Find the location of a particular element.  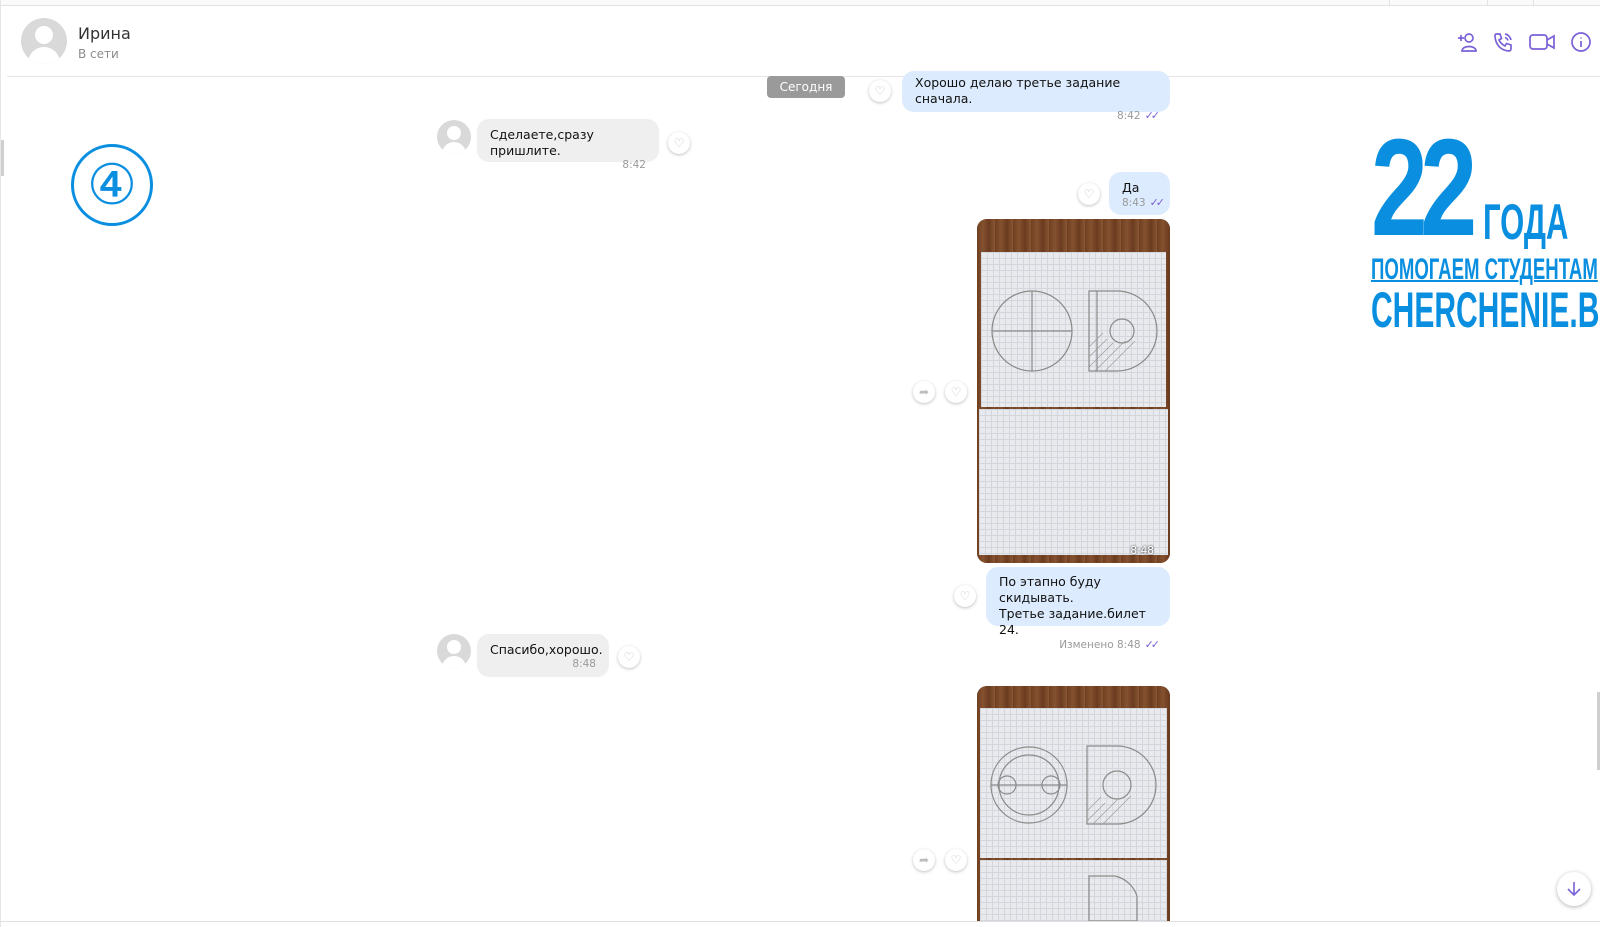

add-user-icon is located at coordinates (1467, 42).